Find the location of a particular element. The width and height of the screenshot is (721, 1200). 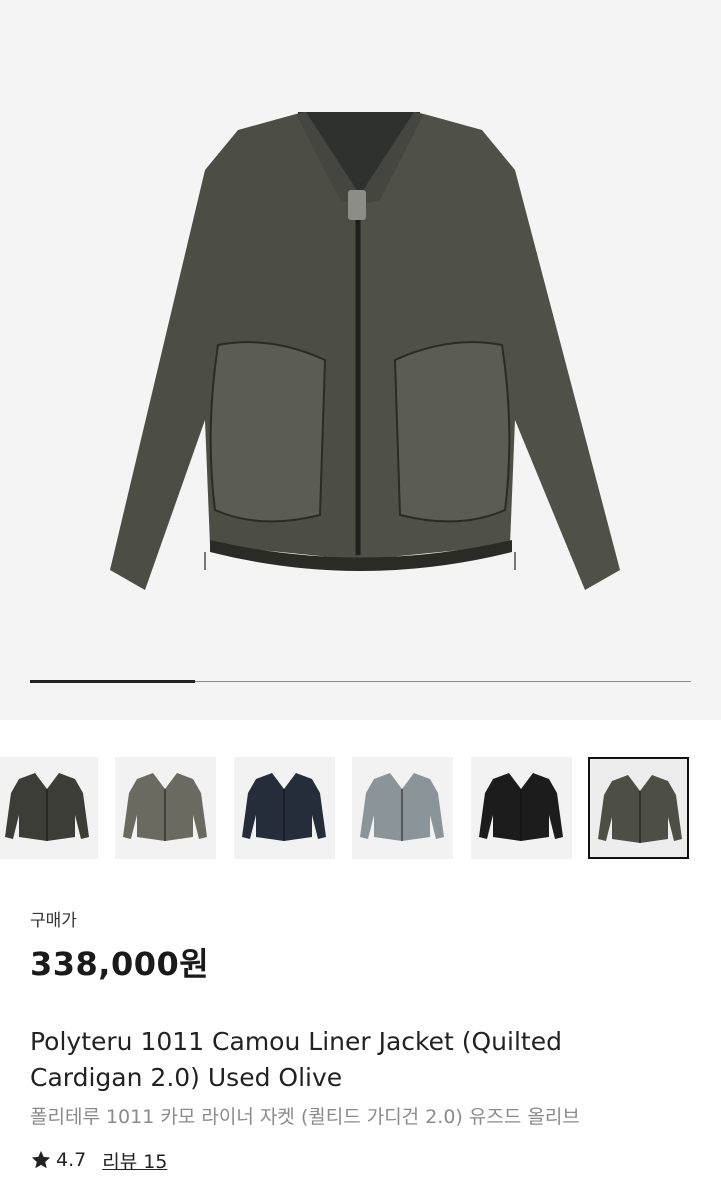

rating-value: 4.7 is located at coordinates (71, 1160).